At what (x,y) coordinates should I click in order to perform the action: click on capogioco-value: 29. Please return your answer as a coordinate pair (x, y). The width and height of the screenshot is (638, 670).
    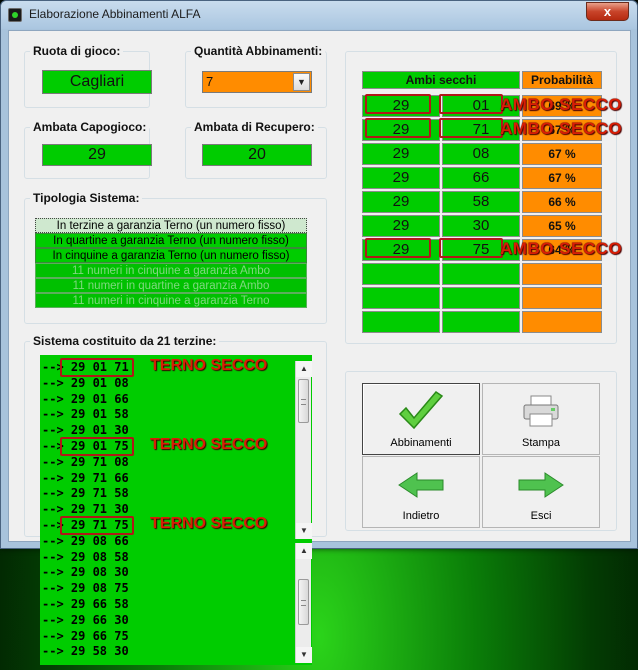
    Looking at the image, I should click on (97, 155).